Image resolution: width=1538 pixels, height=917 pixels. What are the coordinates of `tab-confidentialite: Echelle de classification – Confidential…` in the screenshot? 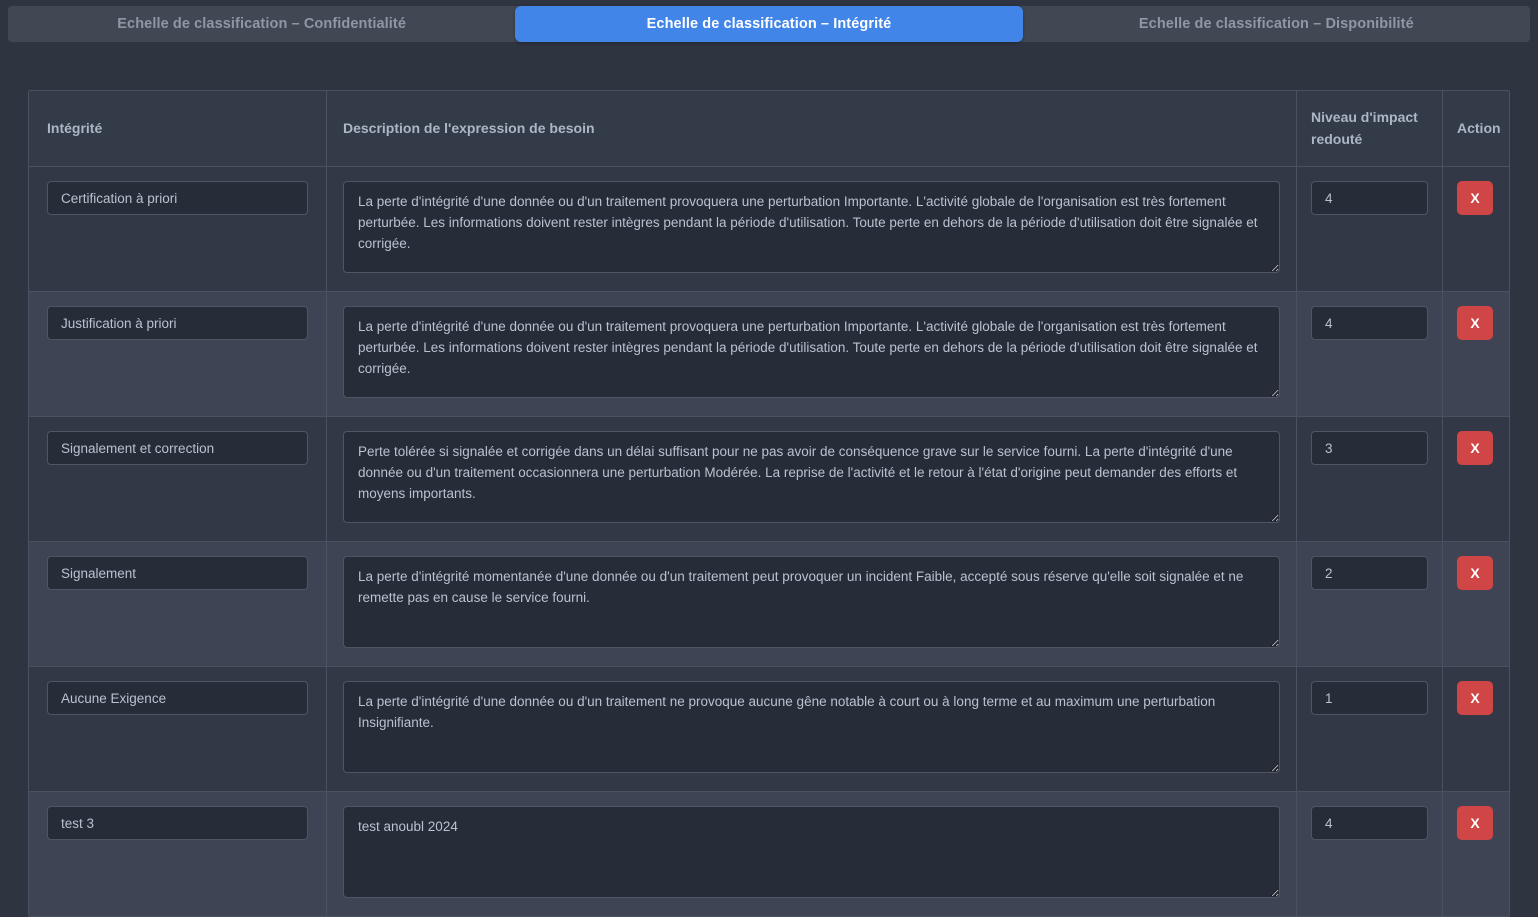 It's located at (261, 24).